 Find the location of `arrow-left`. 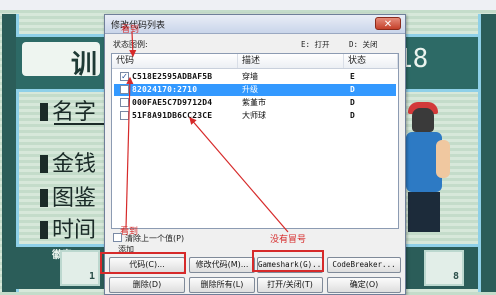

arrow-left is located at coordinates (129, 152).